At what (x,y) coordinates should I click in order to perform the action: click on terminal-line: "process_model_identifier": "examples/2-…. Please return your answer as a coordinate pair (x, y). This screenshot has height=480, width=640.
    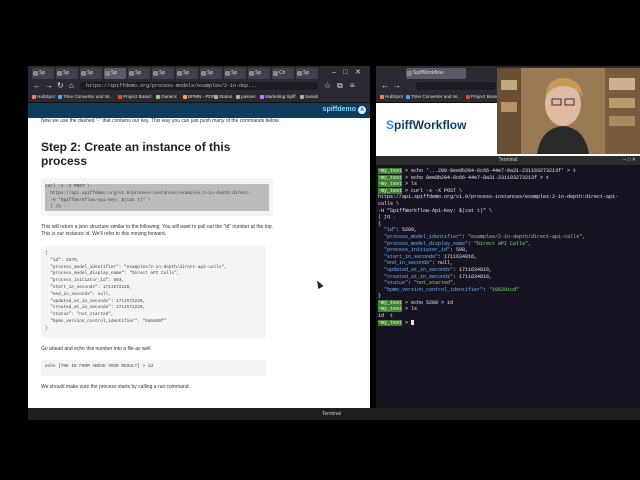
    Looking at the image, I should click on (485, 236).